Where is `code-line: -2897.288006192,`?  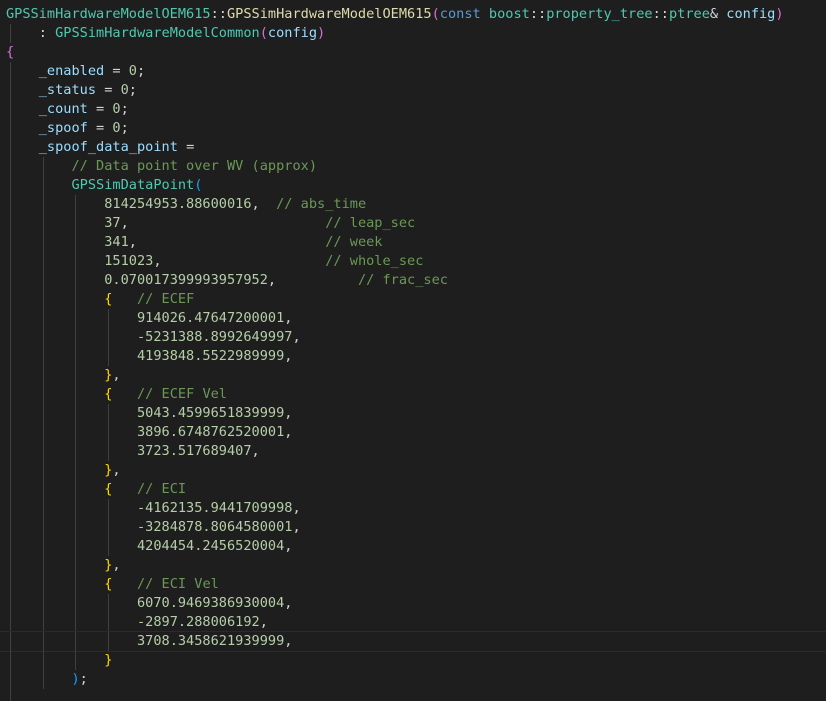
code-line: -2897.288006192, is located at coordinates (413, 622).